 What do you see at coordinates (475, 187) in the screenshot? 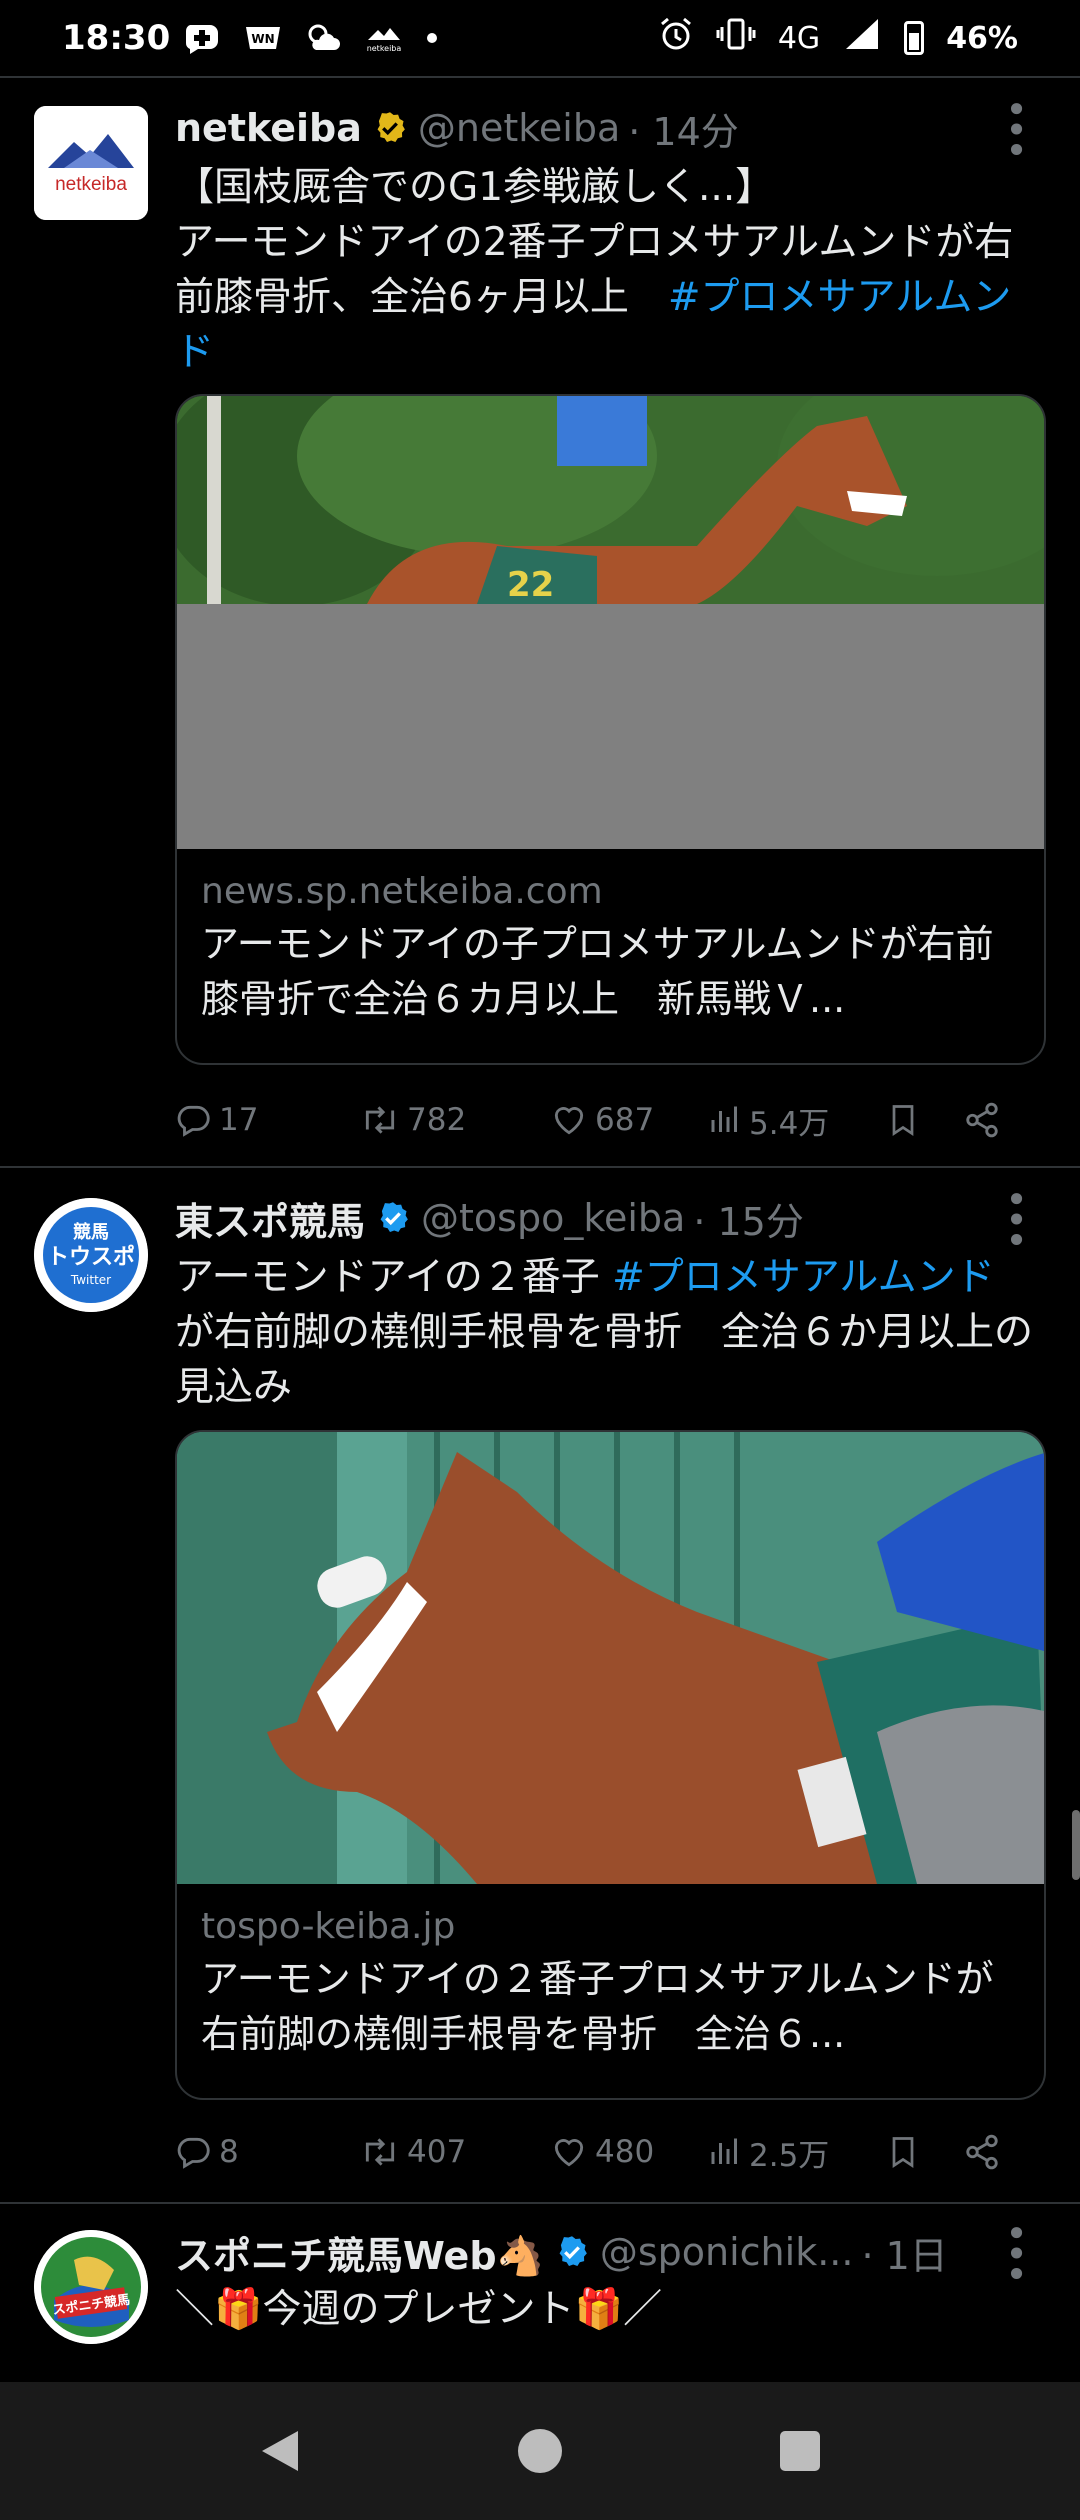
I see `tweet-text-line: 【国枝厩舎でのG1参戦厳しく...】` at bounding box center [475, 187].